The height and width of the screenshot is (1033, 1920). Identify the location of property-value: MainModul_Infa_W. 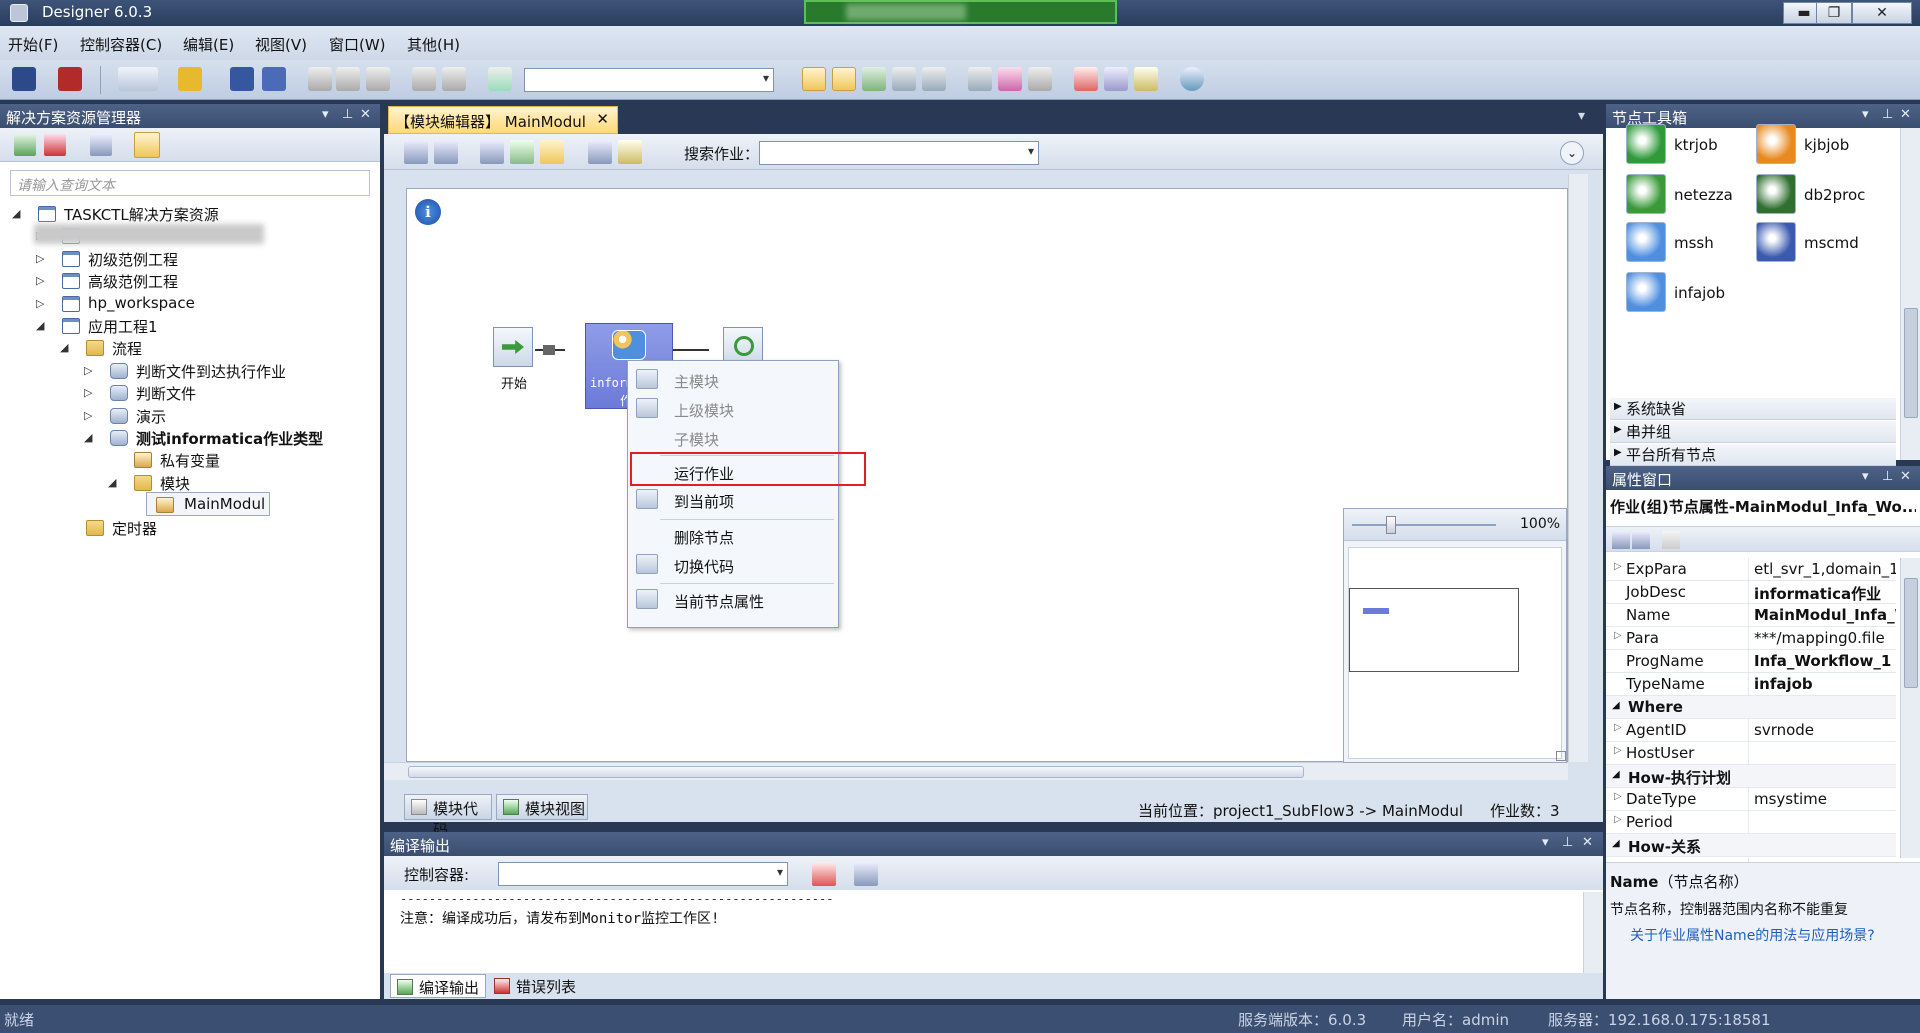
(1825, 615).